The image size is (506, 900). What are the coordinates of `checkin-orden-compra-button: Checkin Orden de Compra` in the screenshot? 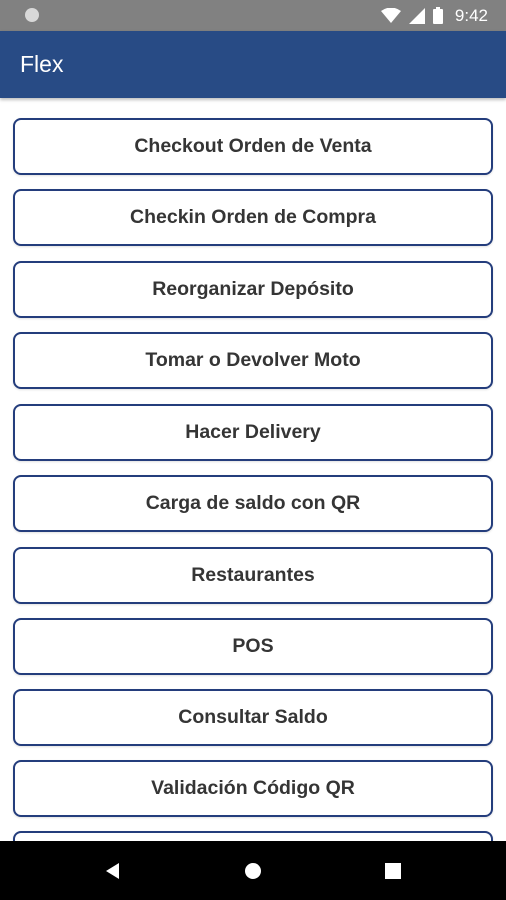 It's located at (253, 217).